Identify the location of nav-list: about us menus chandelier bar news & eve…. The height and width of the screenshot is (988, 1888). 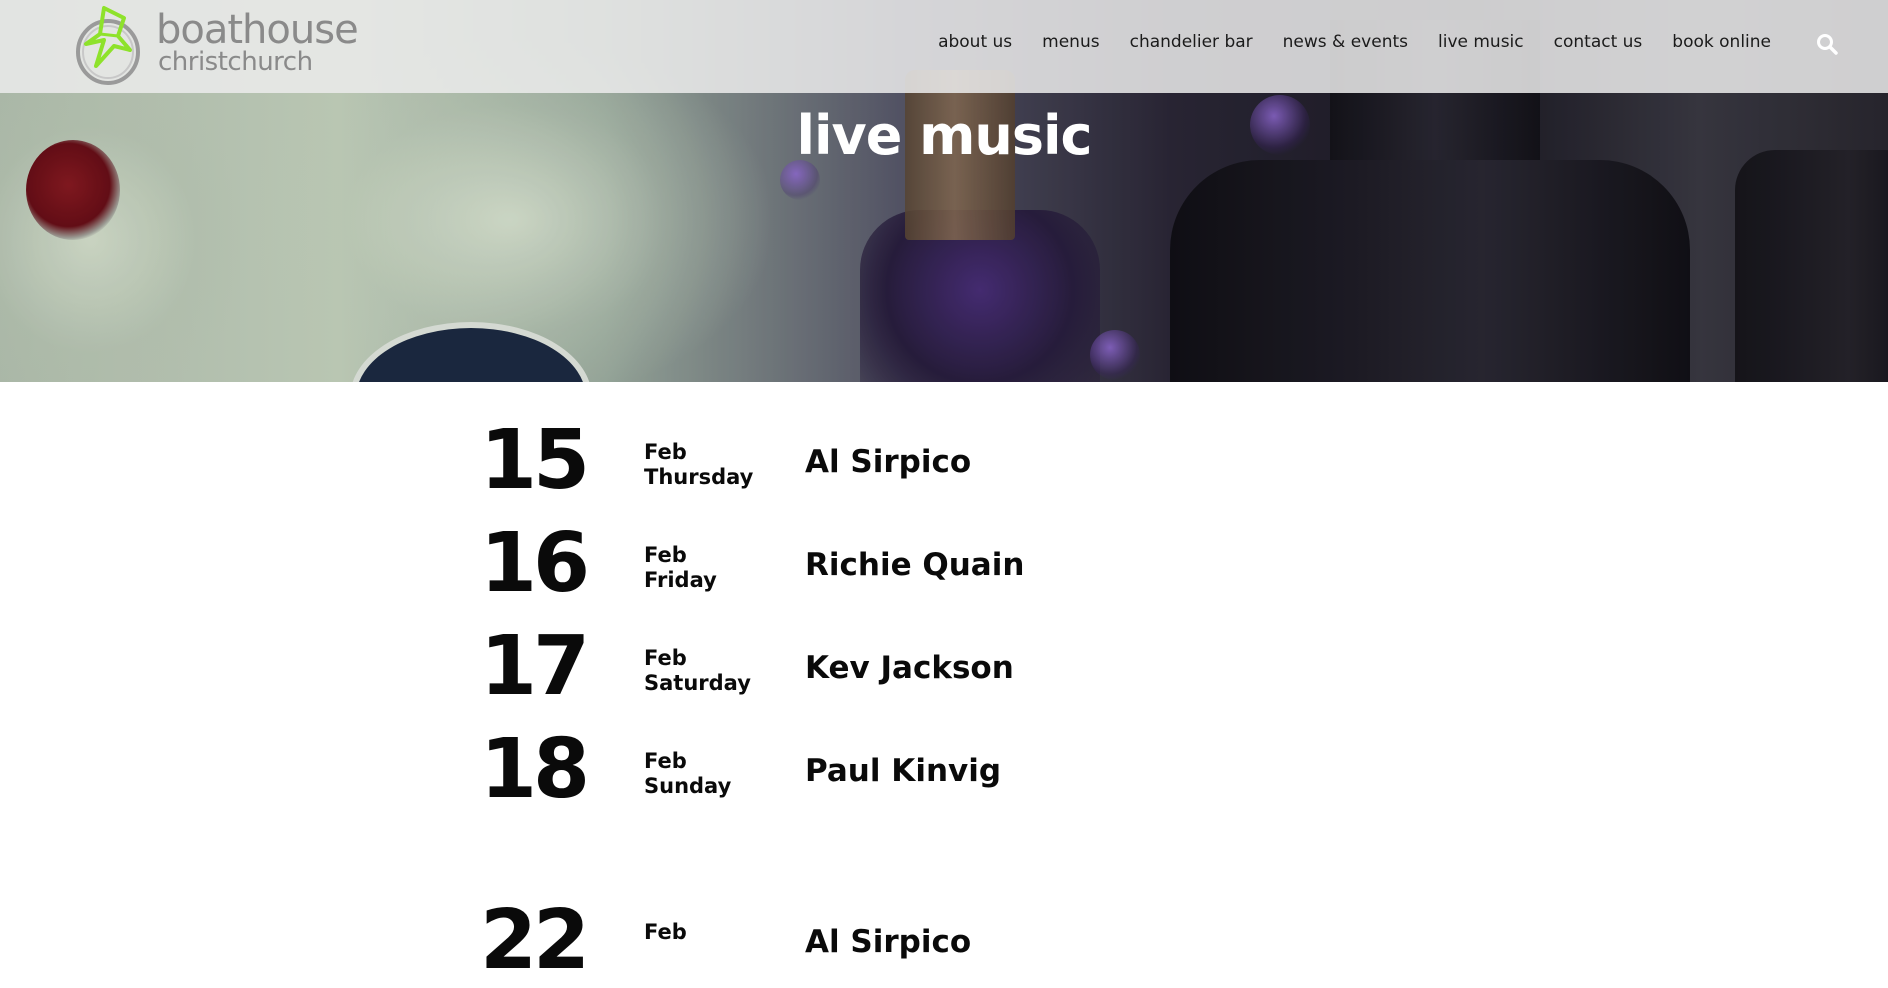
(1354, 42).